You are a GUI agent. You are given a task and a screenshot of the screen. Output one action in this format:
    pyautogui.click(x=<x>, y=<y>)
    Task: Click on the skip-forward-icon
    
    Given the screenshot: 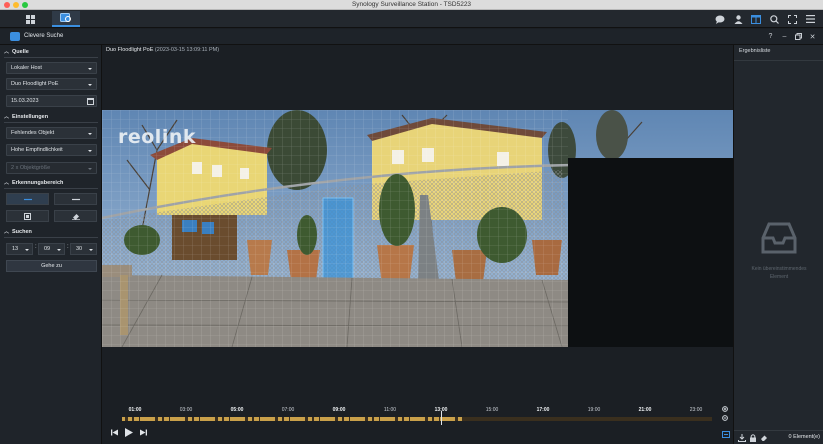 What is the action you would take?
    pyautogui.click(x=143, y=432)
    